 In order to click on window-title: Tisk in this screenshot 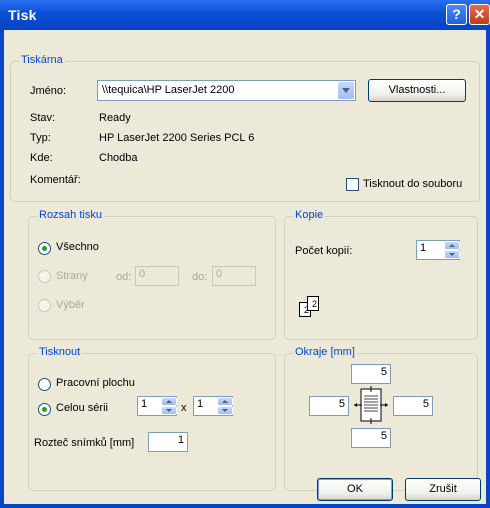, I will do `click(22, 15)`.